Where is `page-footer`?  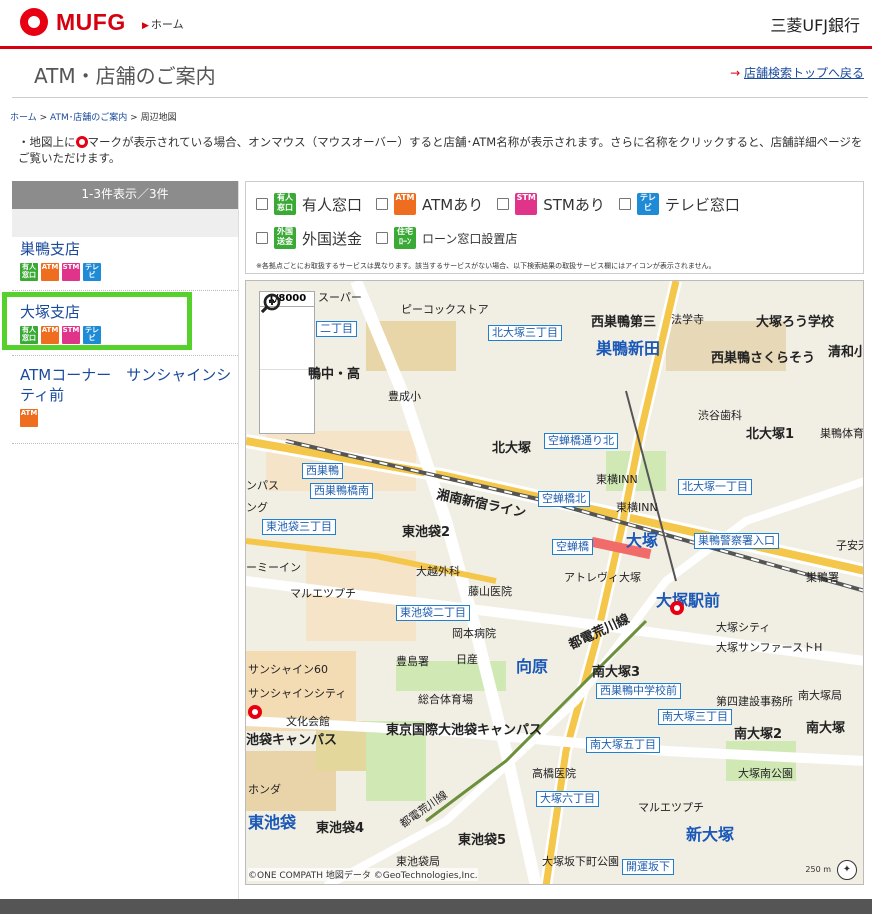 page-footer is located at coordinates (436, 906).